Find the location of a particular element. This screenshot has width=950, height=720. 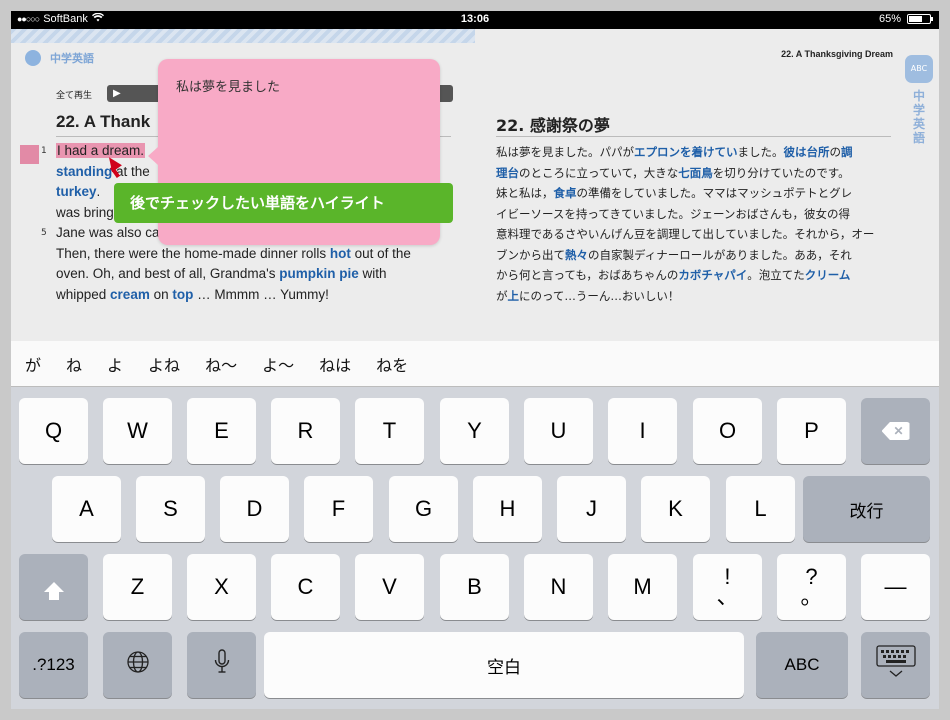

globe-icon is located at coordinates (138, 665).